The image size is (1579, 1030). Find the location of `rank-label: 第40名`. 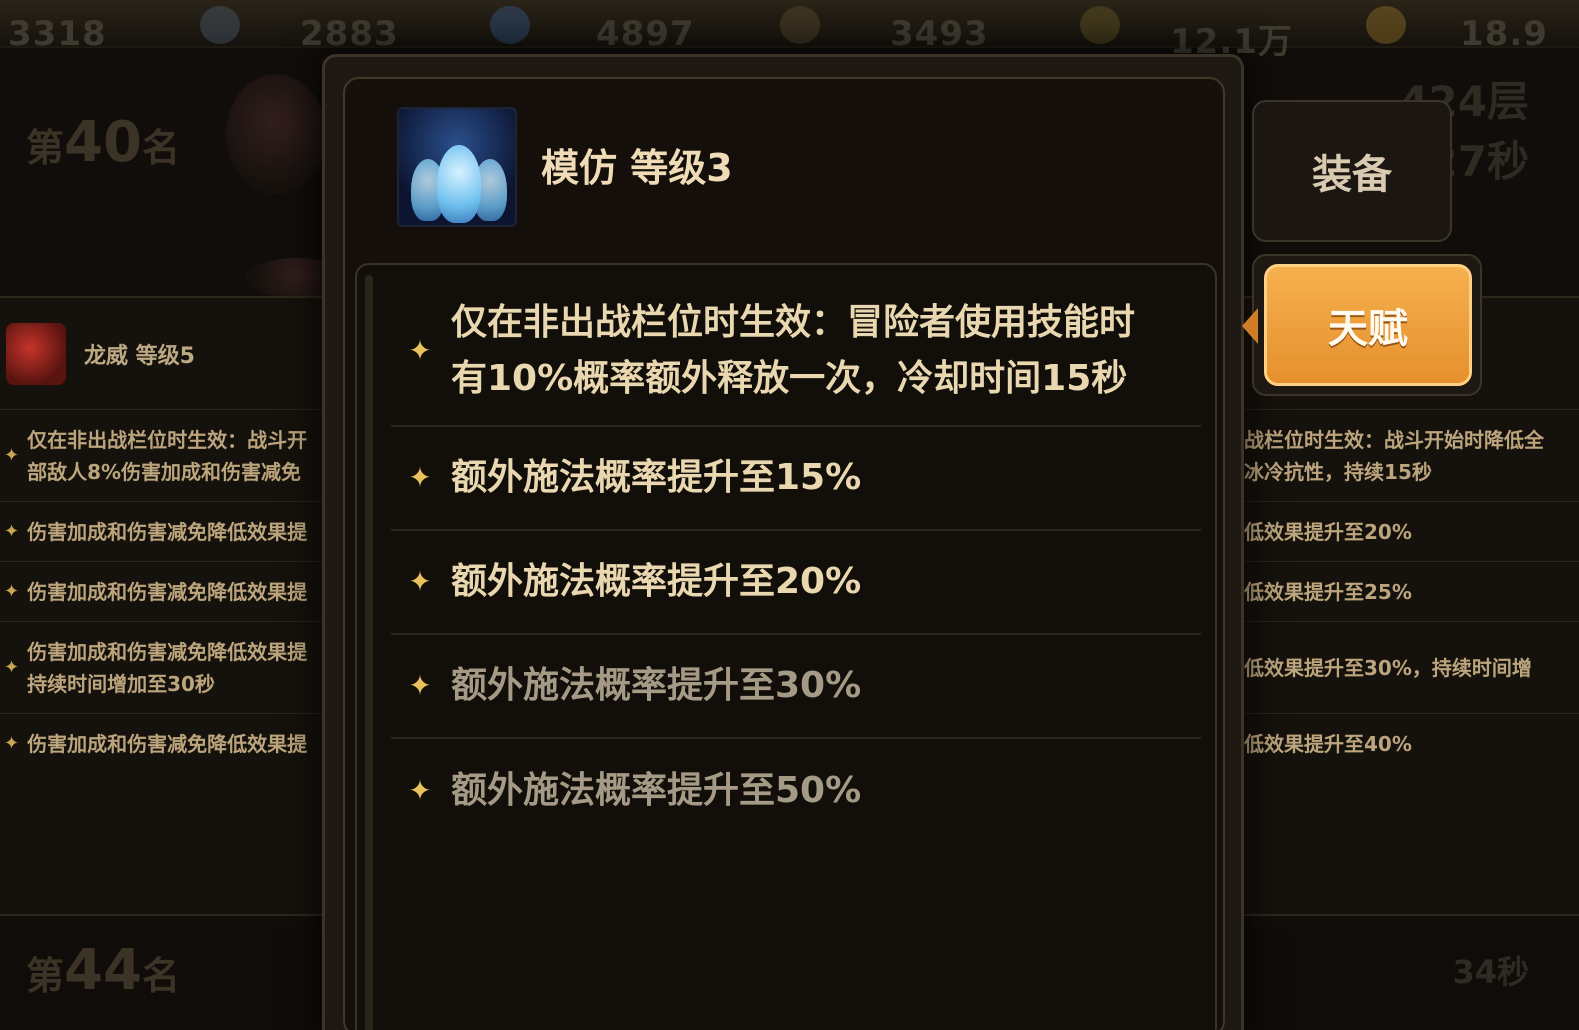

rank-label: 第40名 is located at coordinates (103, 142).